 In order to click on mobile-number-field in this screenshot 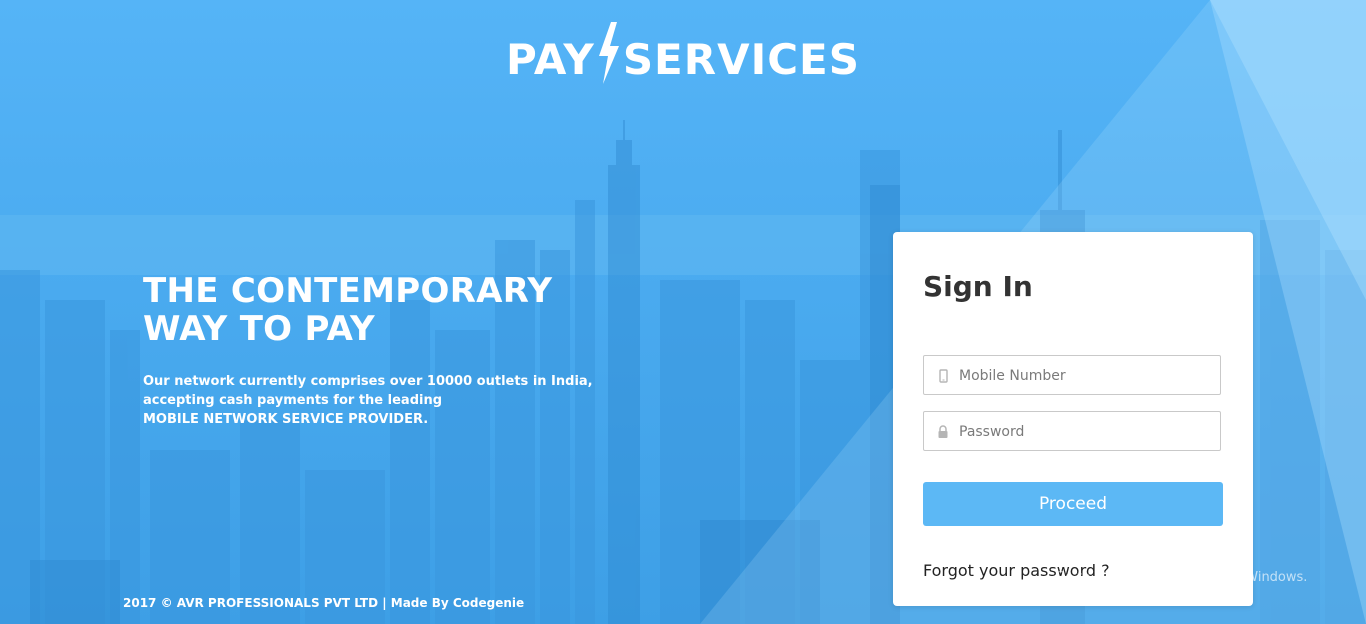, I will do `click(1072, 375)`.